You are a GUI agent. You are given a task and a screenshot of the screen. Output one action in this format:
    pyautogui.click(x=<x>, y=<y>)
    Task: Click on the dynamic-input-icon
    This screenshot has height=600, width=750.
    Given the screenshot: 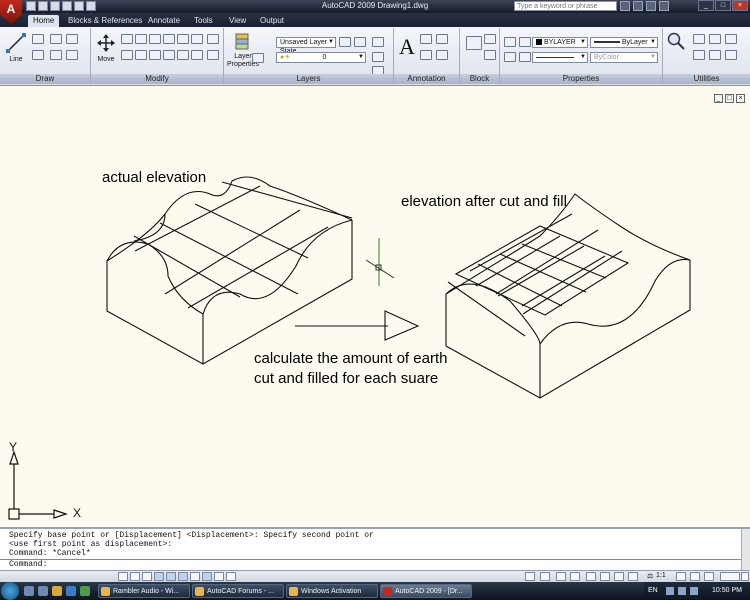 What is the action you would take?
    pyautogui.click(x=207, y=576)
    